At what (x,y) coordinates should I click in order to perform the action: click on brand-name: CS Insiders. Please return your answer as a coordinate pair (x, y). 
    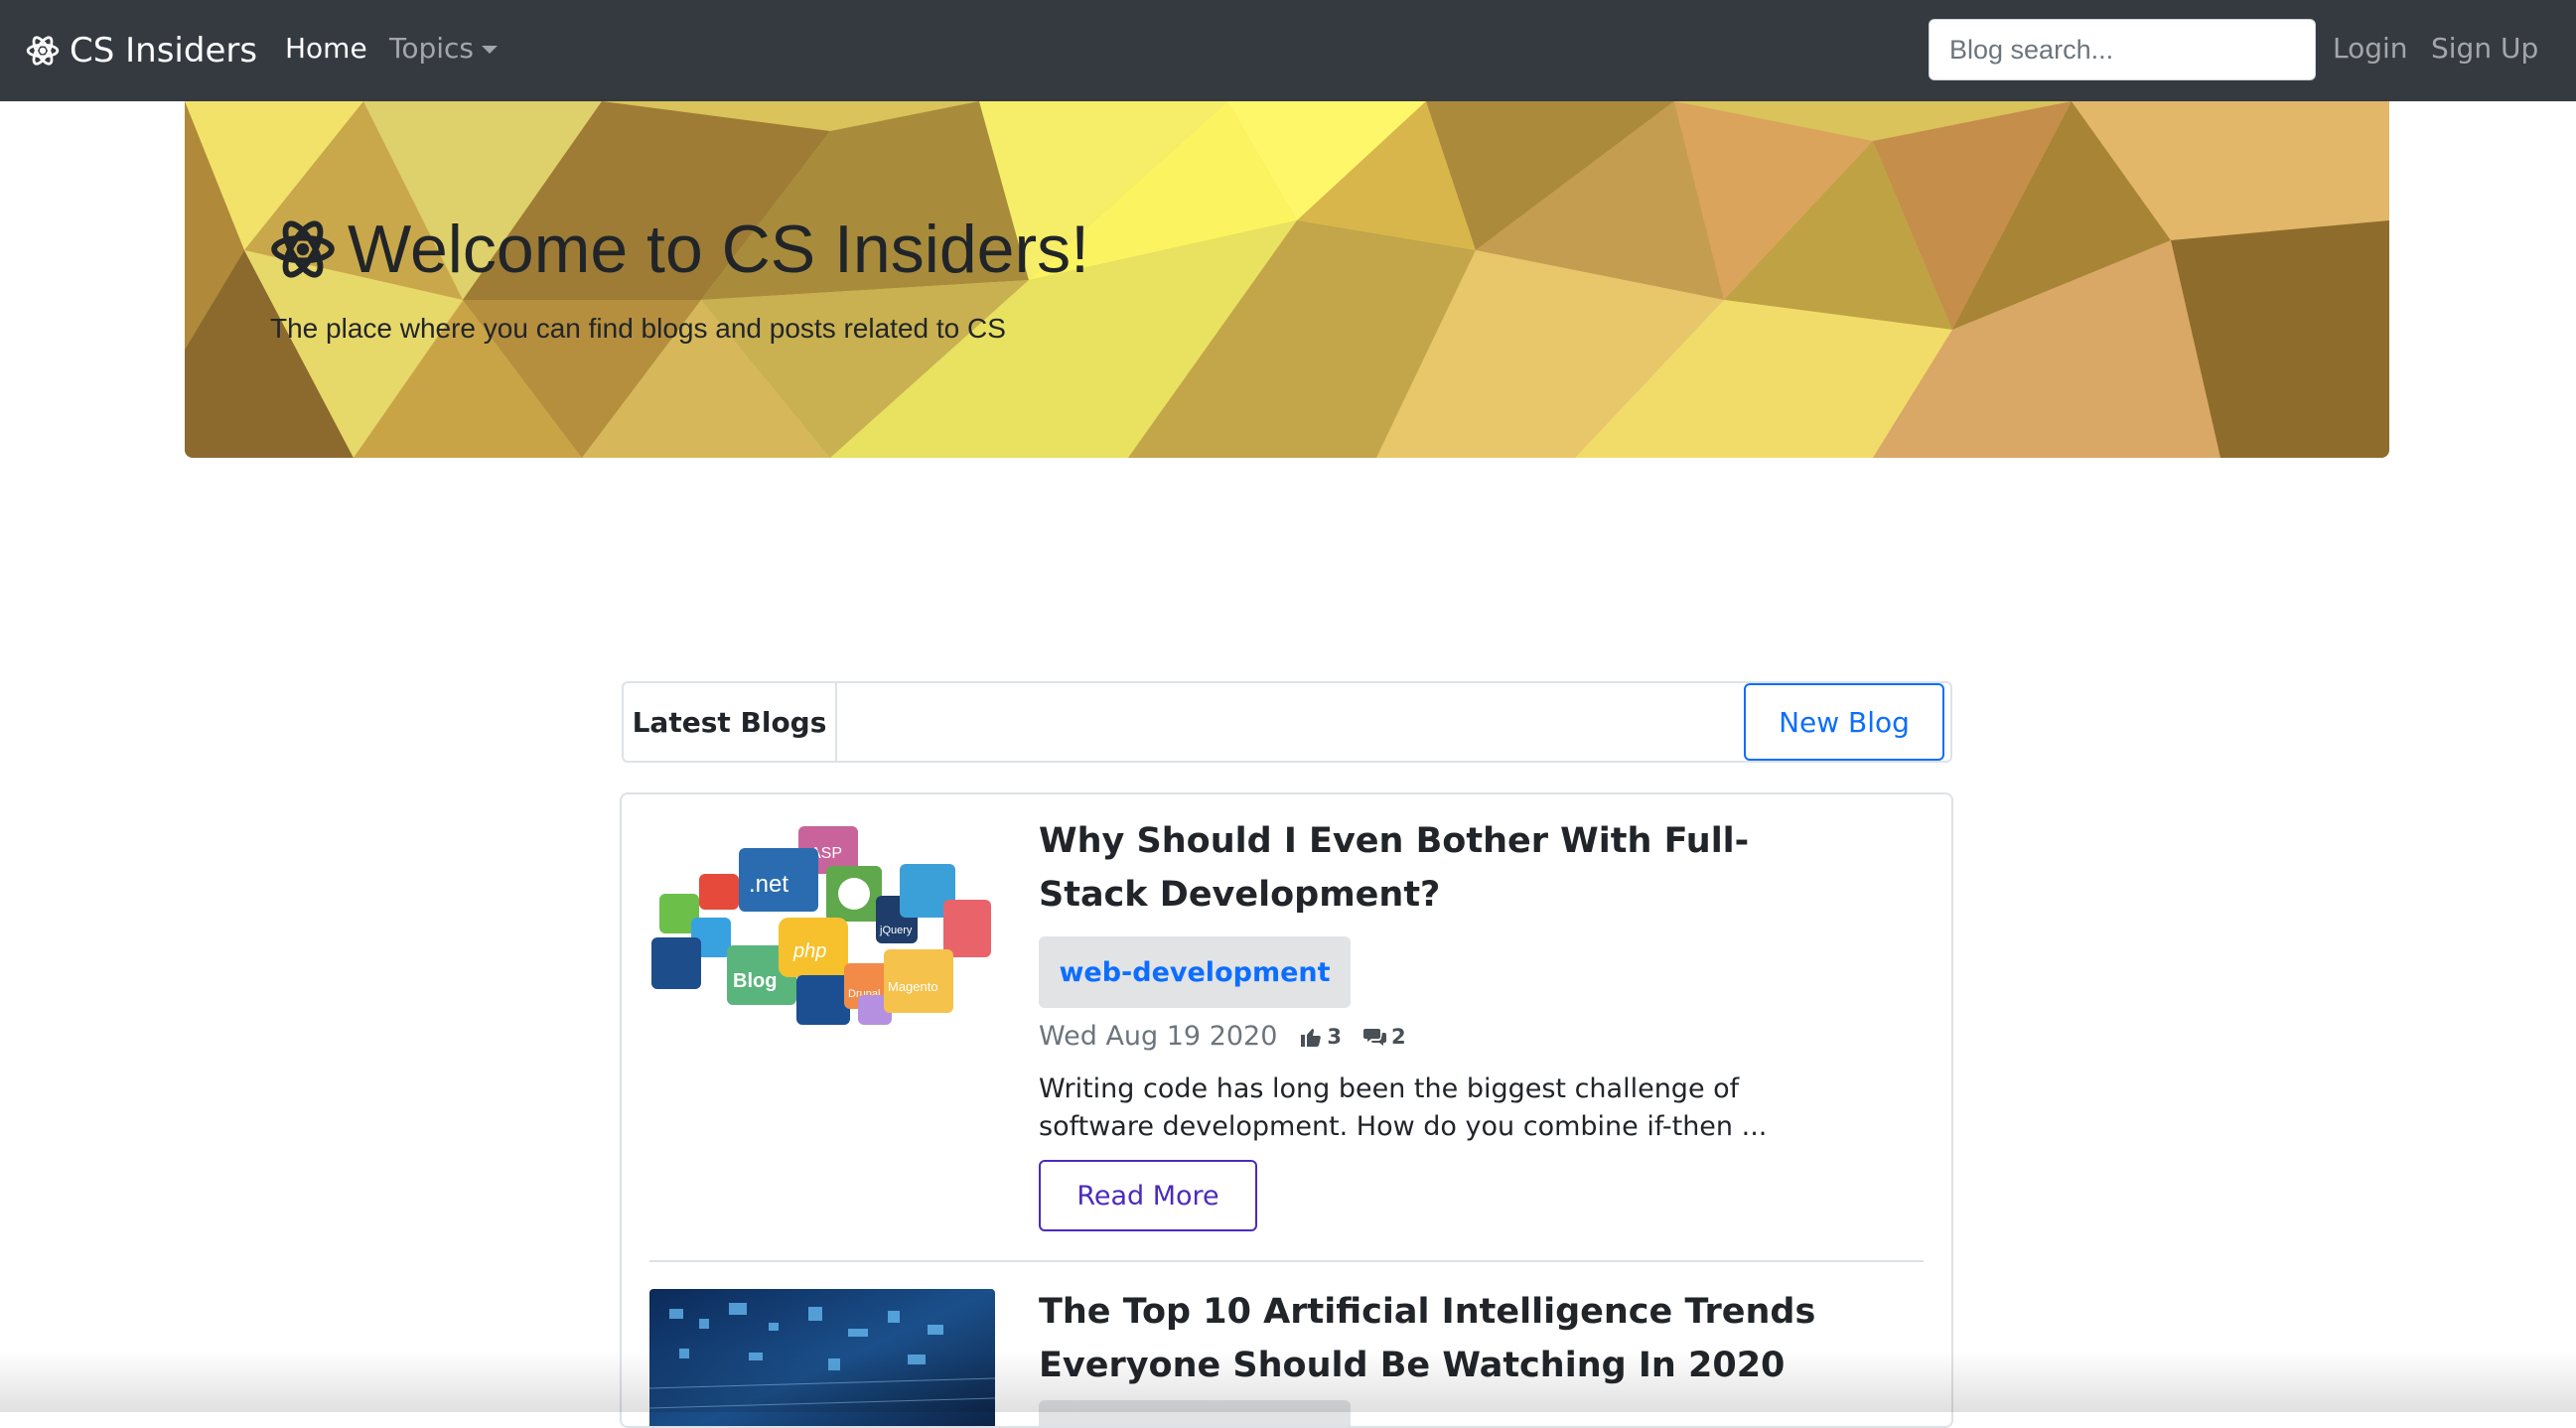
    Looking at the image, I should click on (164, 51).